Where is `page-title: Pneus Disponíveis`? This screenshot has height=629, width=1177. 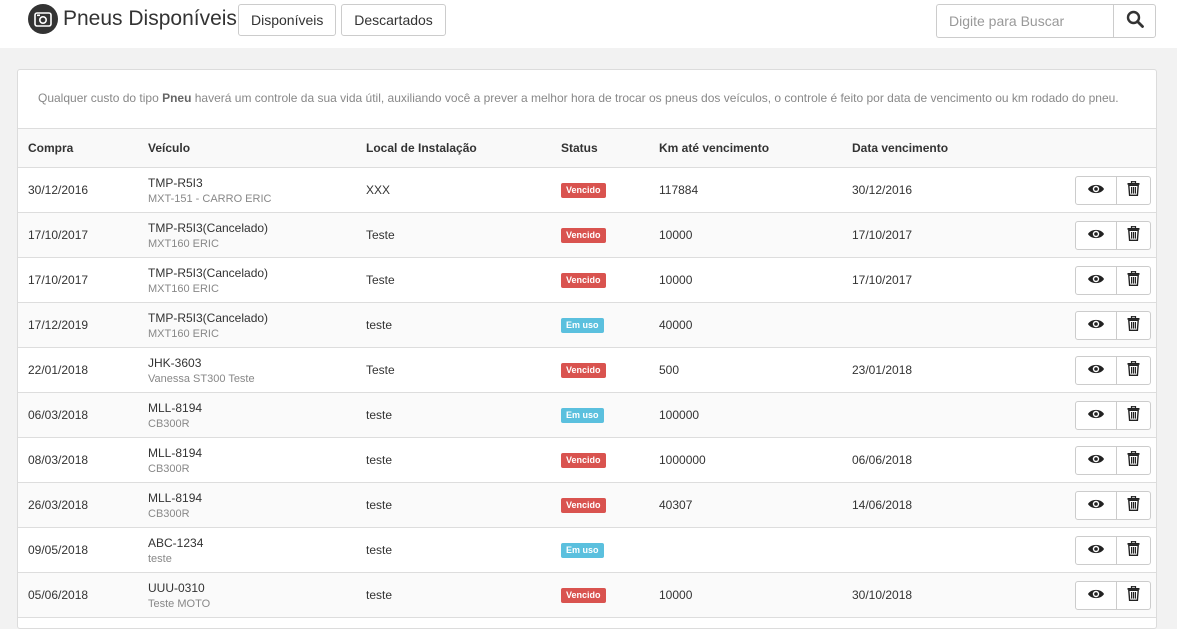
page-title: Pneus Disponíveis is located at coordinates (150, 18).